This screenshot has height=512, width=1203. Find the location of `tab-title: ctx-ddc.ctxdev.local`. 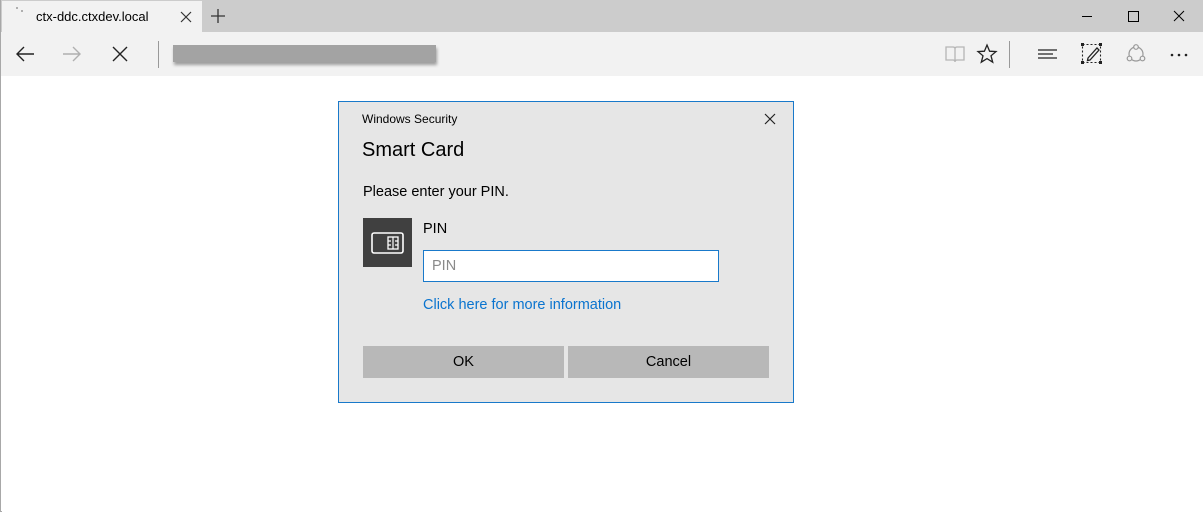

tab-title: ctx-ddc.ctxdev.local is located at coordinates (92, 16).